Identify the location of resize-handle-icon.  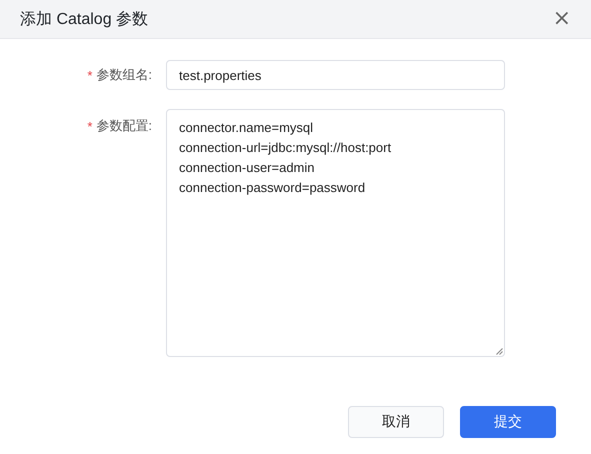
(499, 351).